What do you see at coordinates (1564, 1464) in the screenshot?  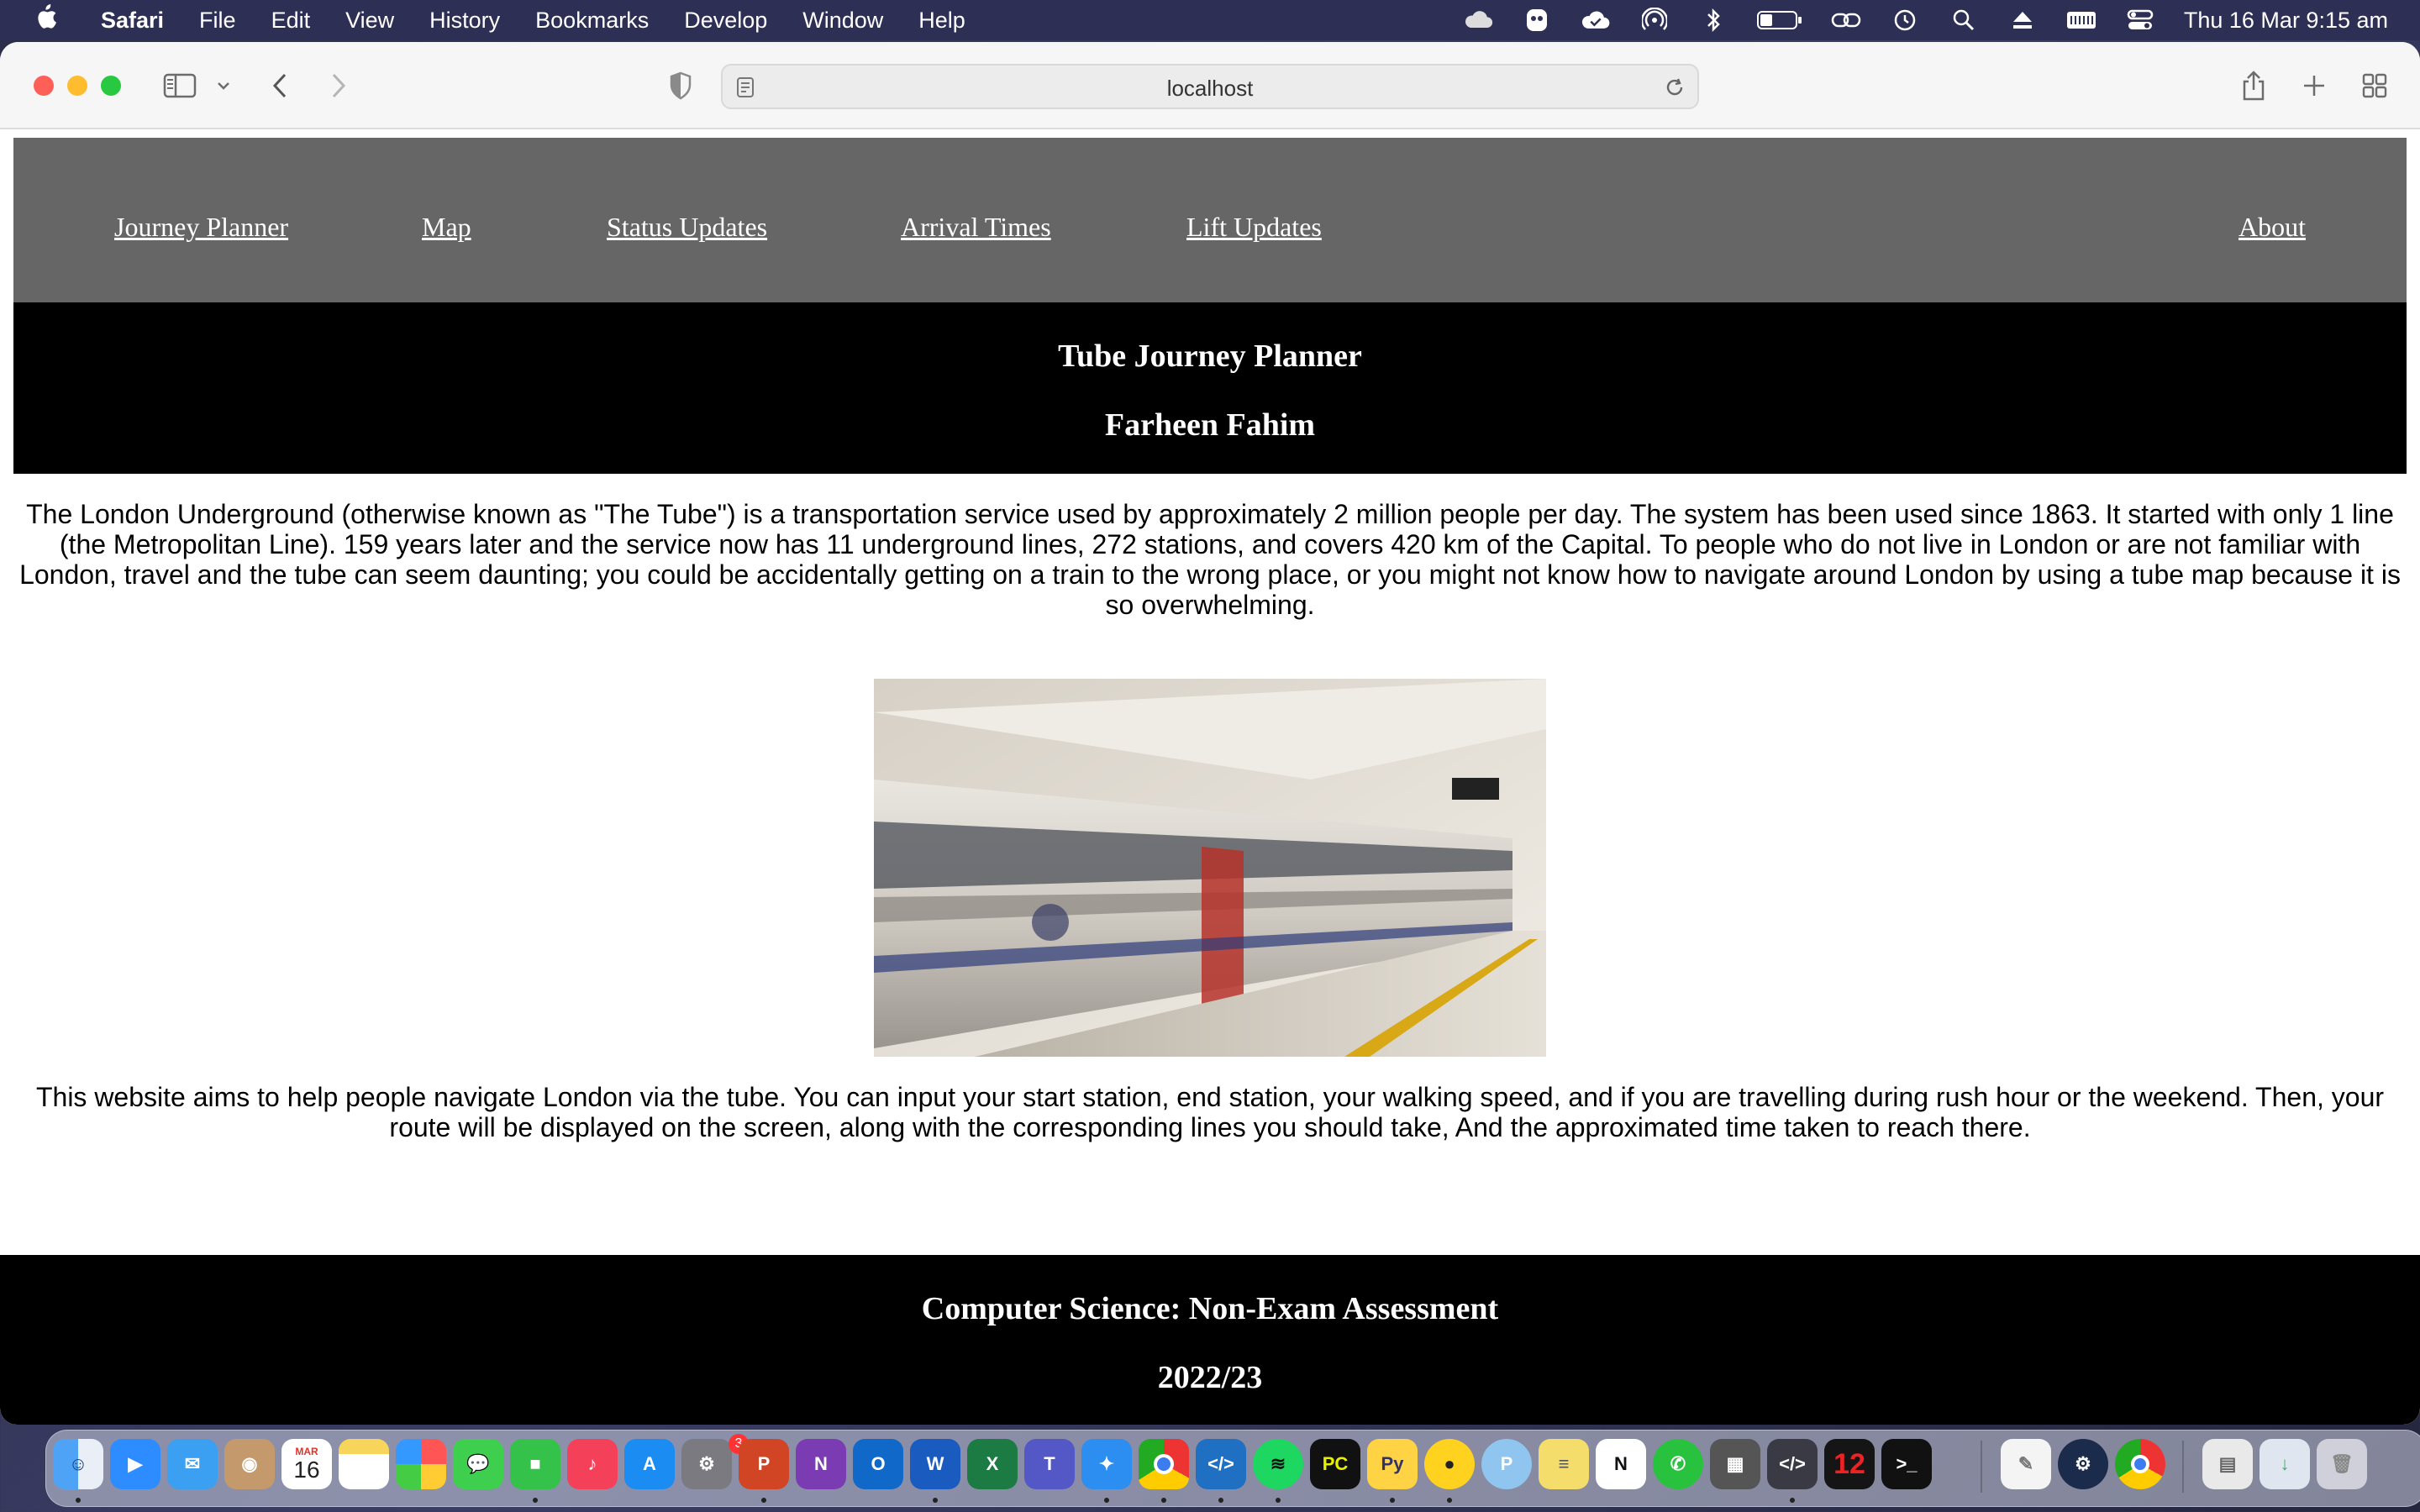 I see `stickies-icon: ≡` at bounding box center [1564, 1464].